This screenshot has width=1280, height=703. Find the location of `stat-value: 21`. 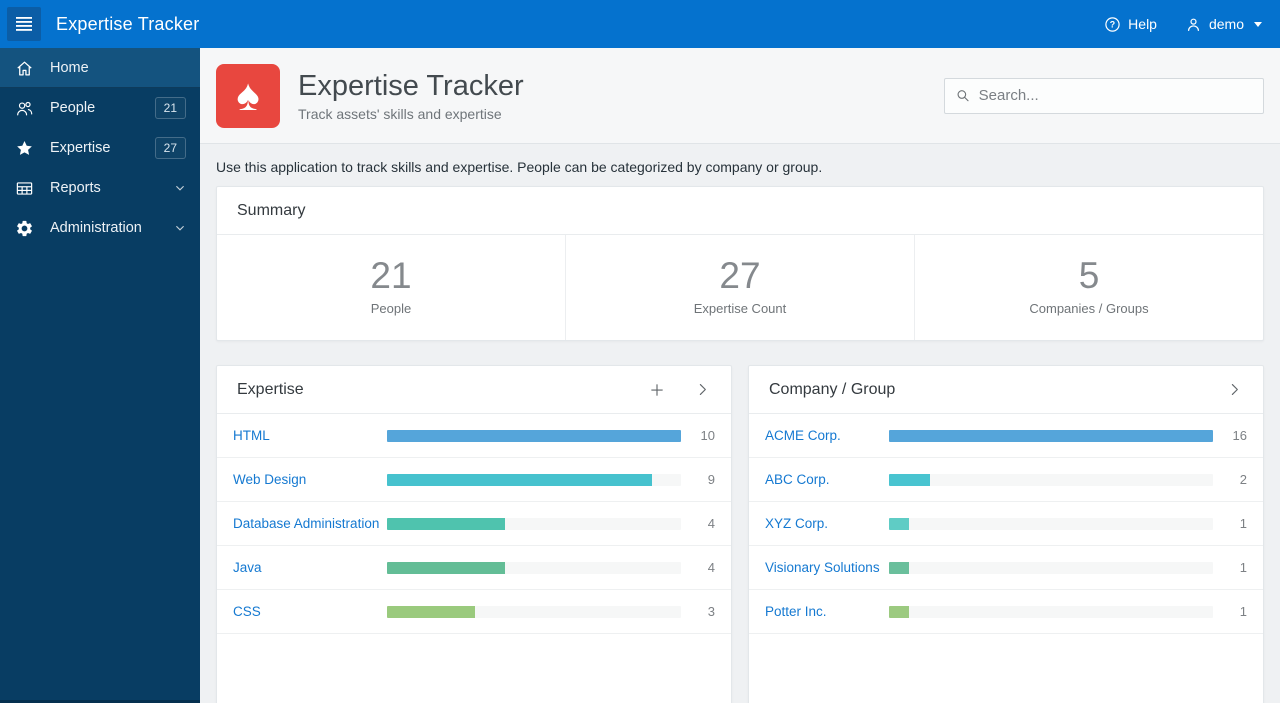

stat-value: 21 is located at coordinates (391, 275).